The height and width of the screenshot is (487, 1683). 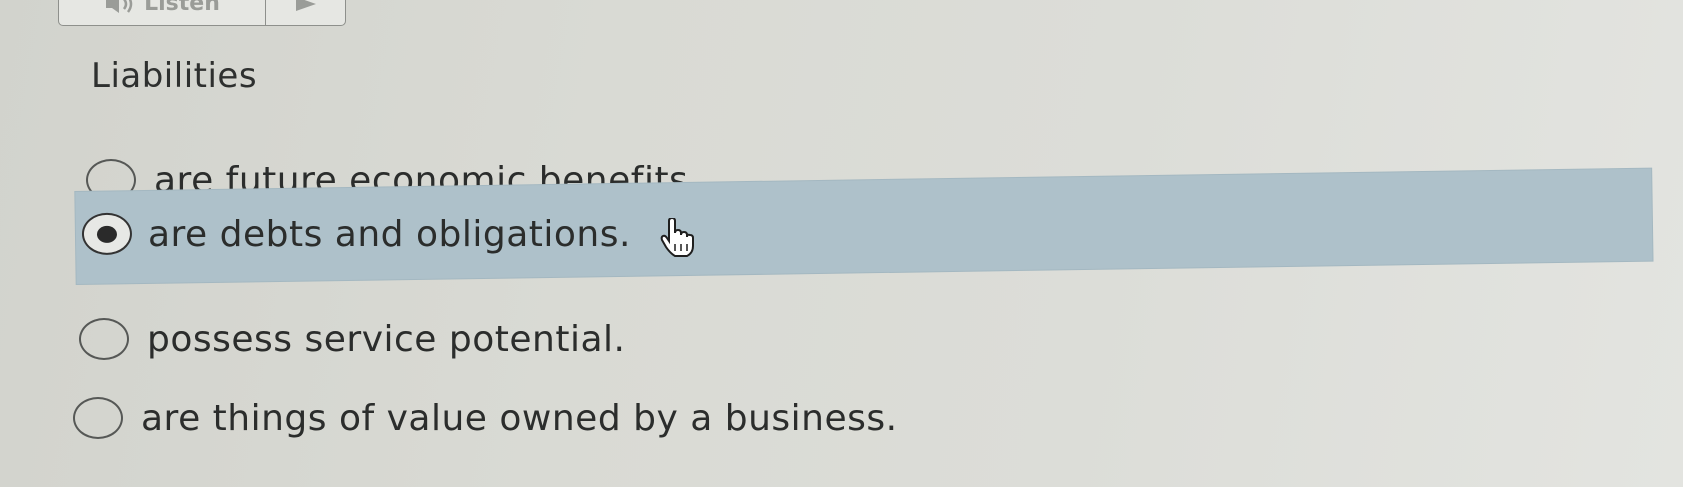 I want to click on choice-label: possess service potential., so click(x=386, y=339).